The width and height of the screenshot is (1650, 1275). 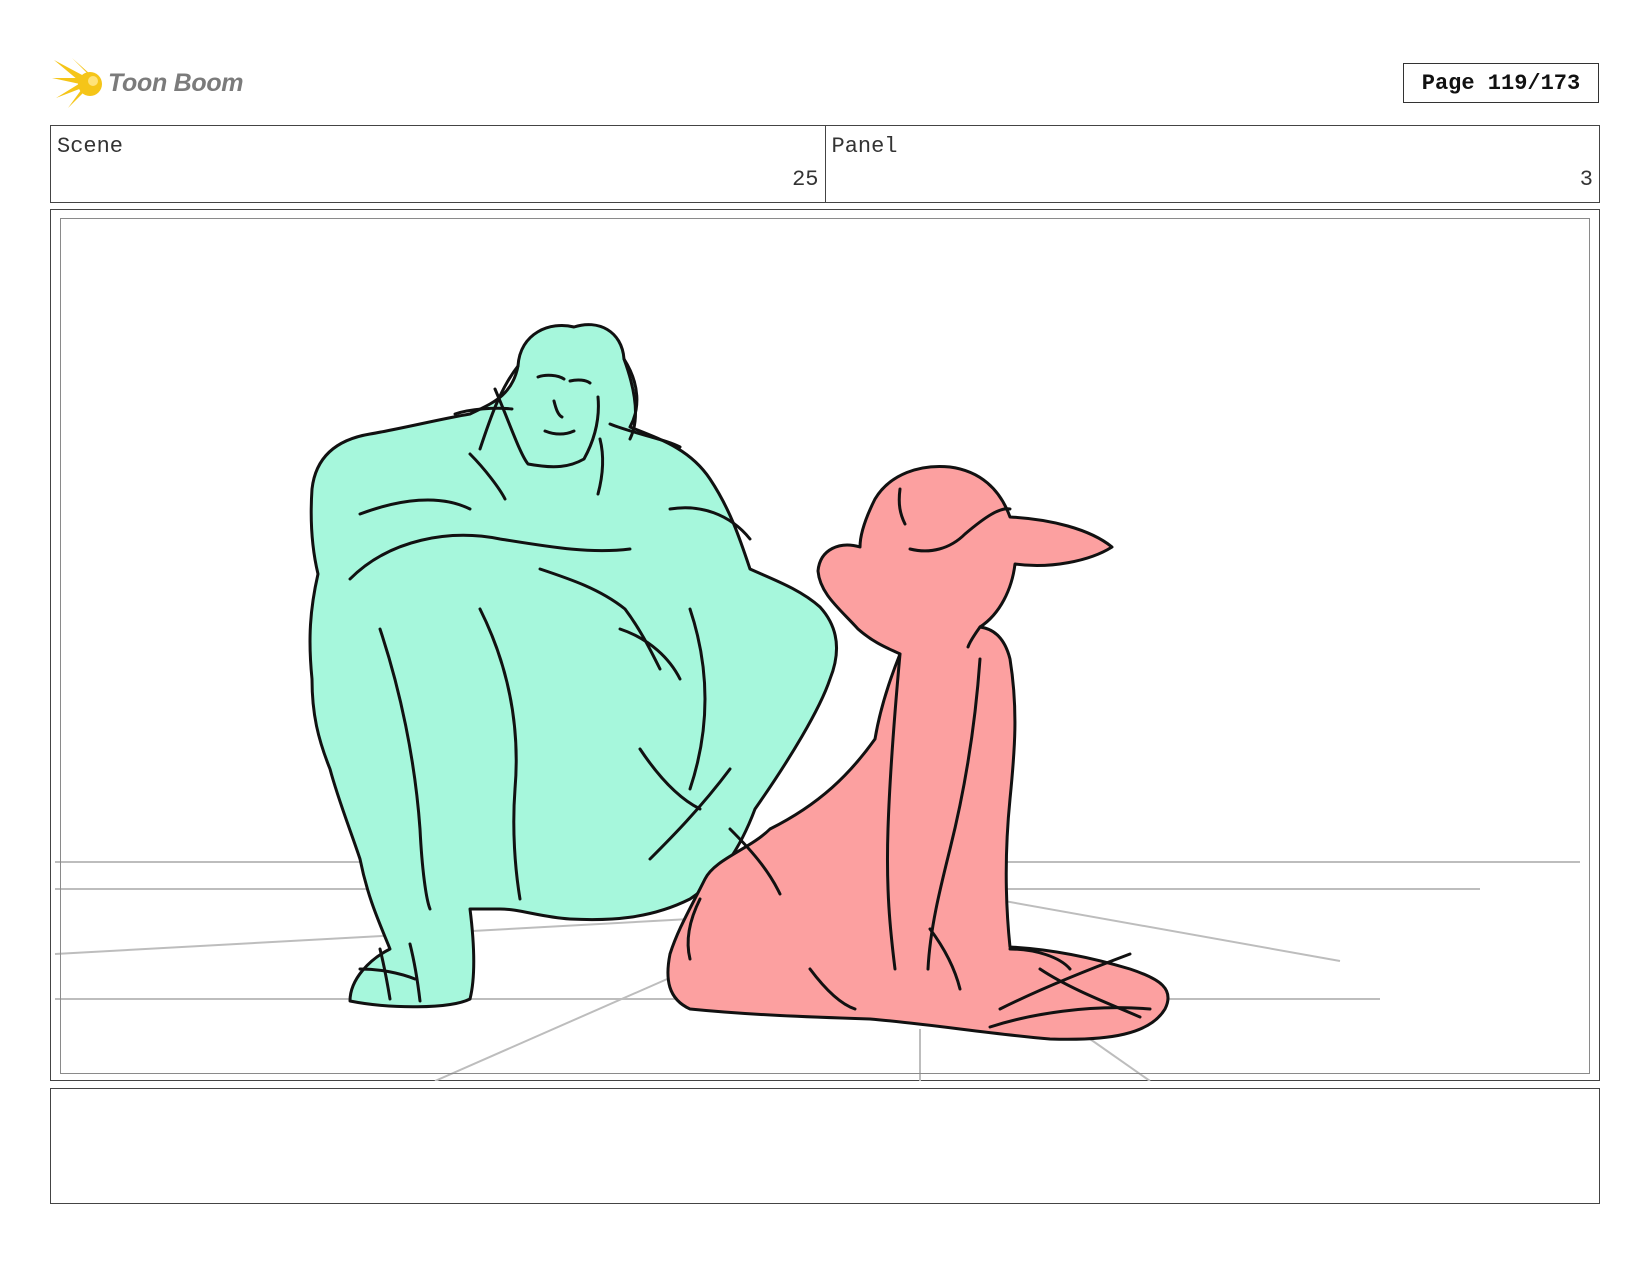 I want to click on toon-boom-logo: Toon Boom, so click(x=148, y=83).